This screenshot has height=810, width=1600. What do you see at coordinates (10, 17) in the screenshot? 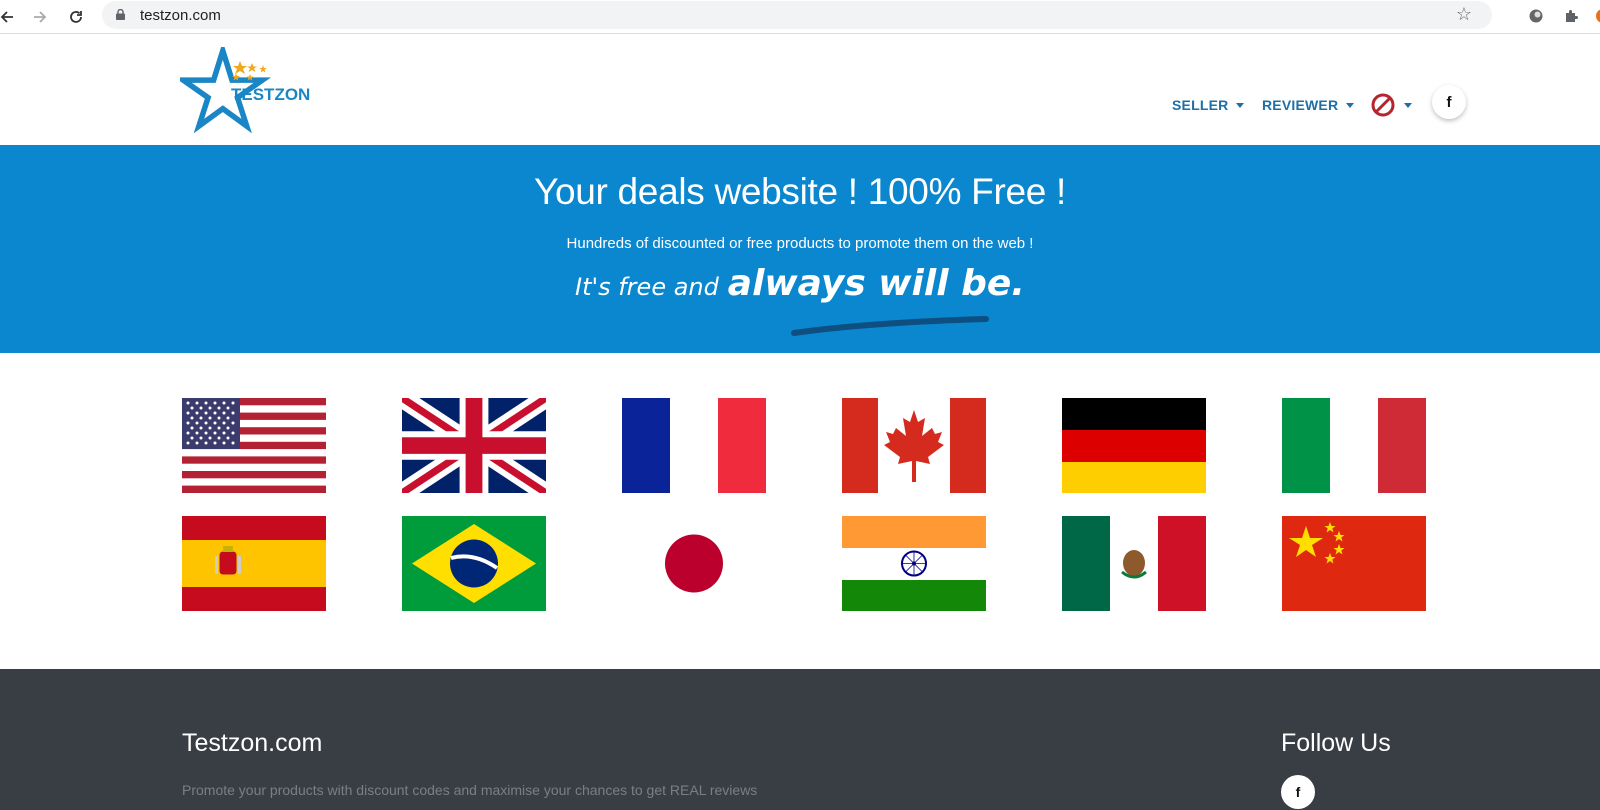
I see `back-icon` at bounding box center [10, 17].